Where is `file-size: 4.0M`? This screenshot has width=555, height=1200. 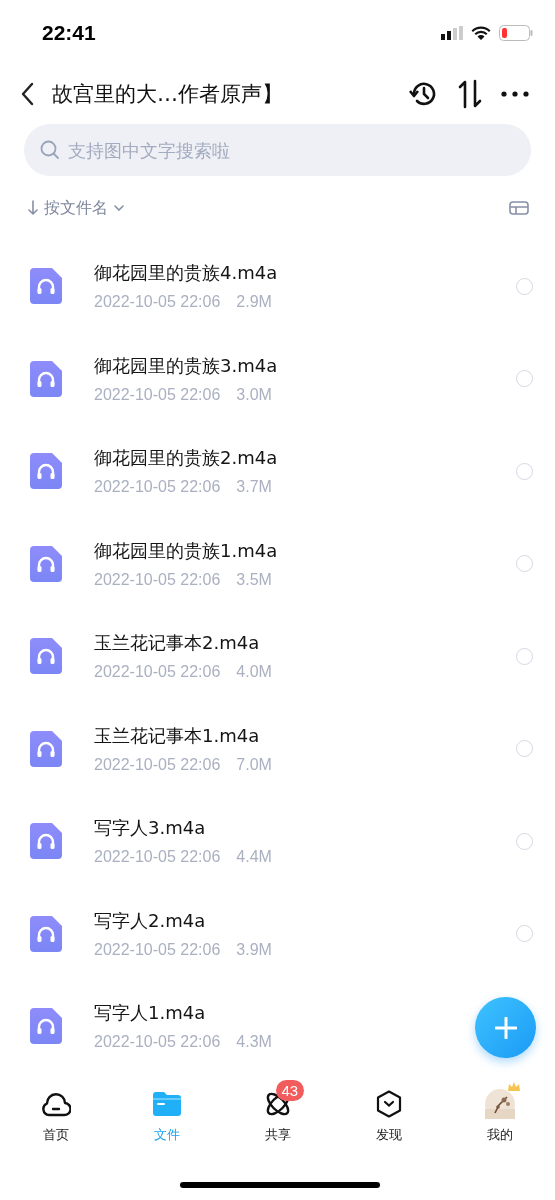 file-size: 4.0M is located at coordinates (254, 672).